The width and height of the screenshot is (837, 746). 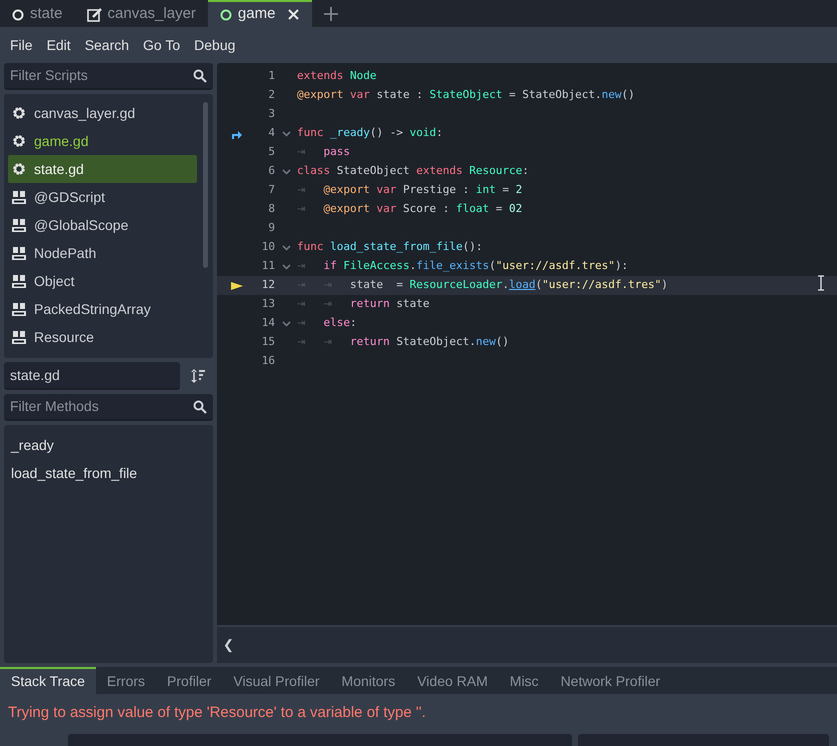 What do you see at coordinates (423, 190) in the screenshot?
I see `code-line: @export var Prestige : int = 2` at bounding box center [423, 190].